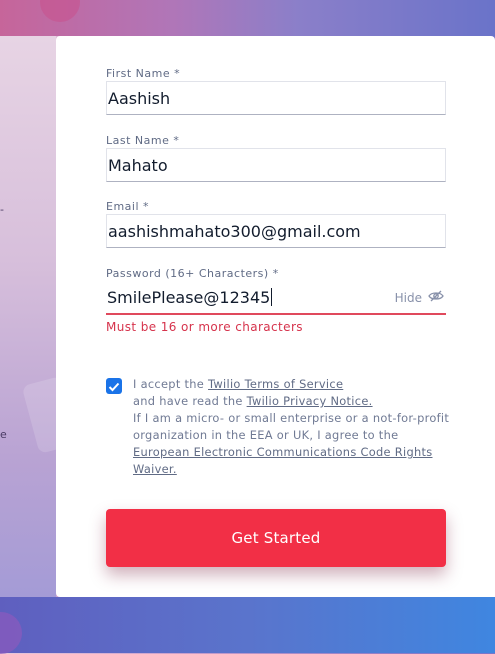 This screenshot has width=495, height=654. I want to click on text-cursor, so click(272, 297).